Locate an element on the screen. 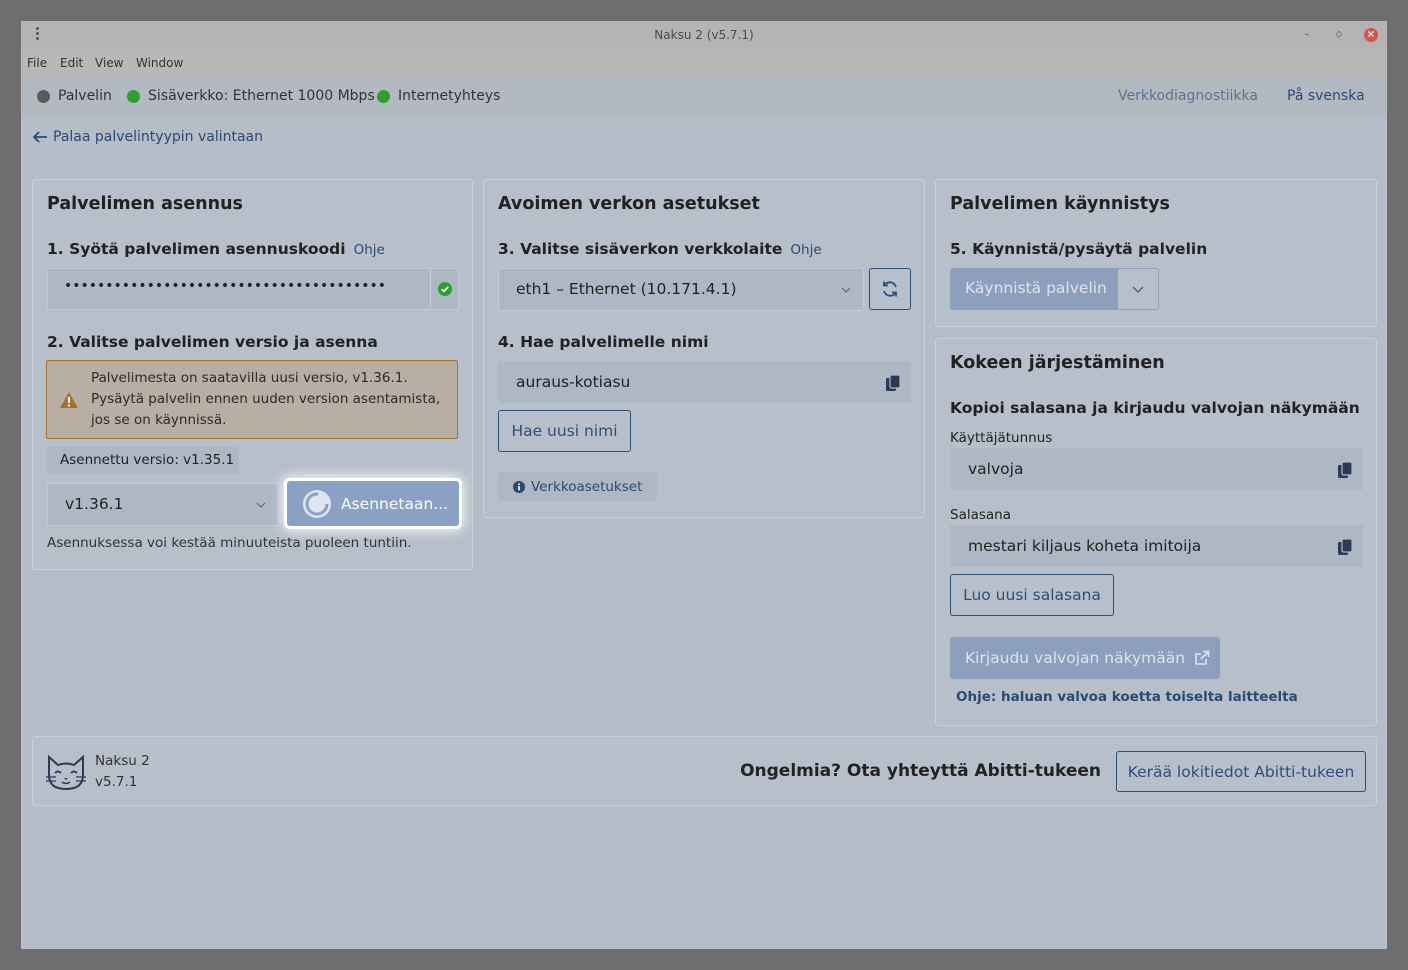 Image resolution: width=1408 pixels, height=970 pixels. maximize-icon: ⬦ is located at coordinates (1339, 35).